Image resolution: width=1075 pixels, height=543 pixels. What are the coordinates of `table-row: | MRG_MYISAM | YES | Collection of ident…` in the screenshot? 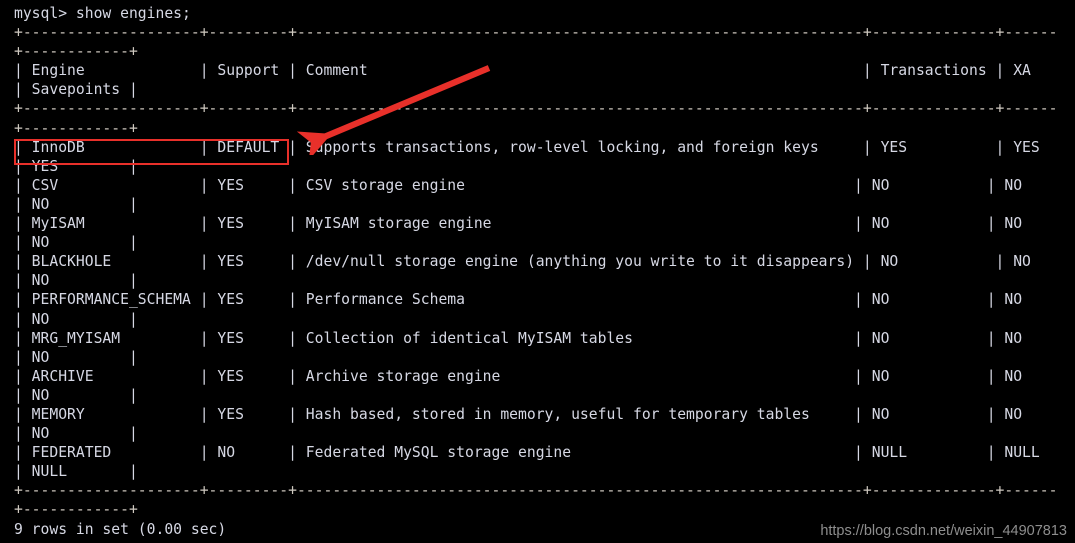 It's located at (531, 338).